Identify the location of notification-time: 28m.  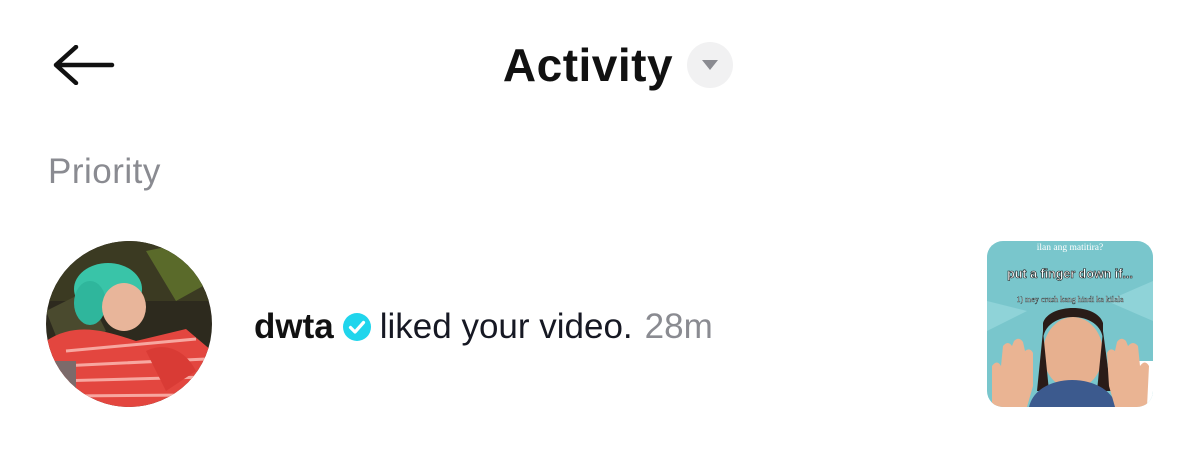
(678, 326).